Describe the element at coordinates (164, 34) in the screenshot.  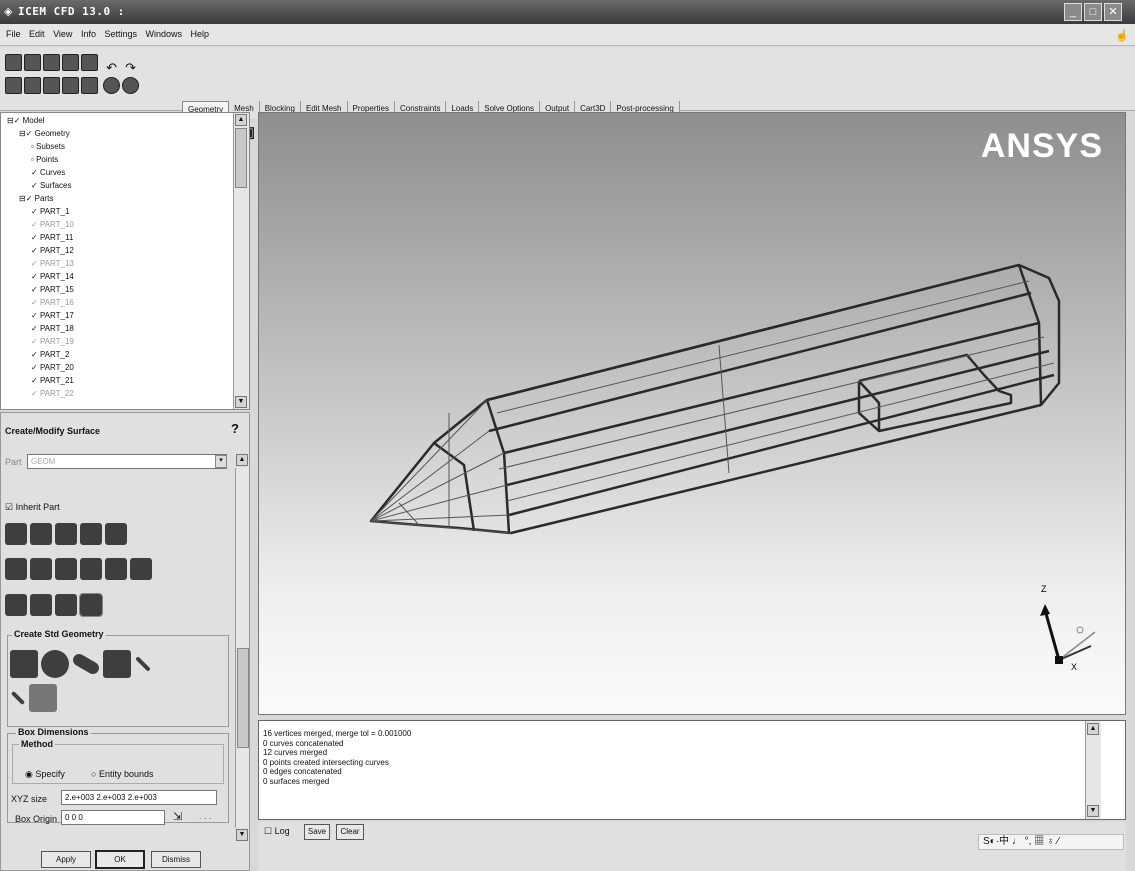
I see `menu-windows: Windows` at that location.